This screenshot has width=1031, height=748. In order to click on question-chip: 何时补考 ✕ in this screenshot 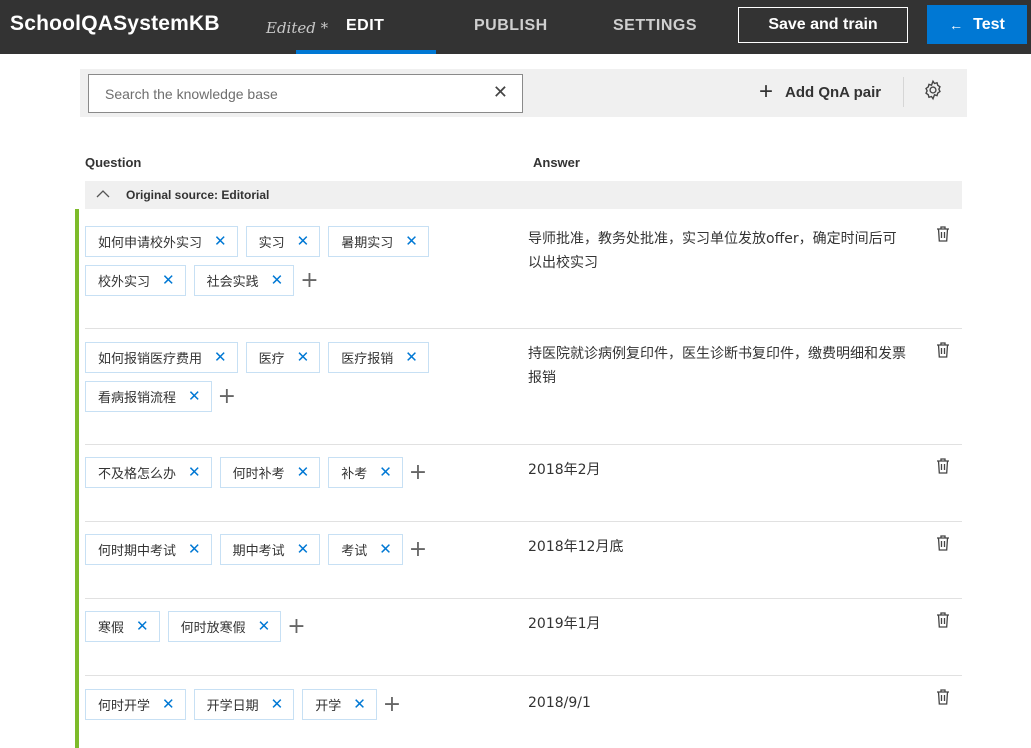, I will do `click(270, 472)`.